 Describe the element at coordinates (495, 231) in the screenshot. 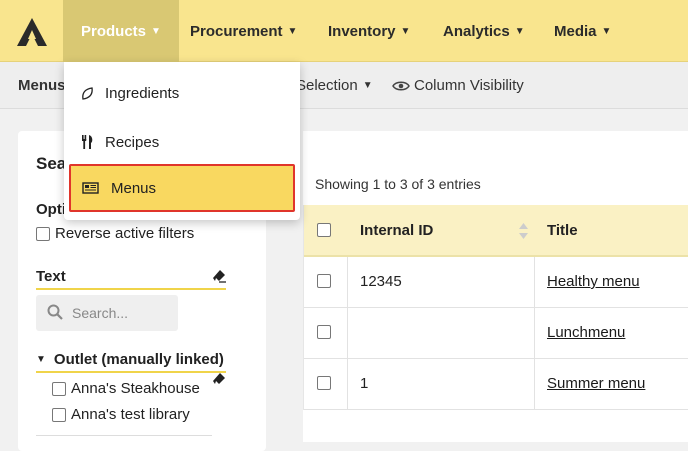

I see `table-header-row: Internal ID Title` at that location.